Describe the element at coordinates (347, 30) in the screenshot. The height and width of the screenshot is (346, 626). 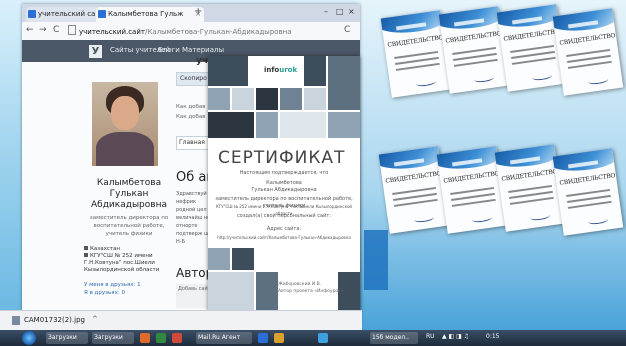
I see `reload-small-icon: C` at that location.